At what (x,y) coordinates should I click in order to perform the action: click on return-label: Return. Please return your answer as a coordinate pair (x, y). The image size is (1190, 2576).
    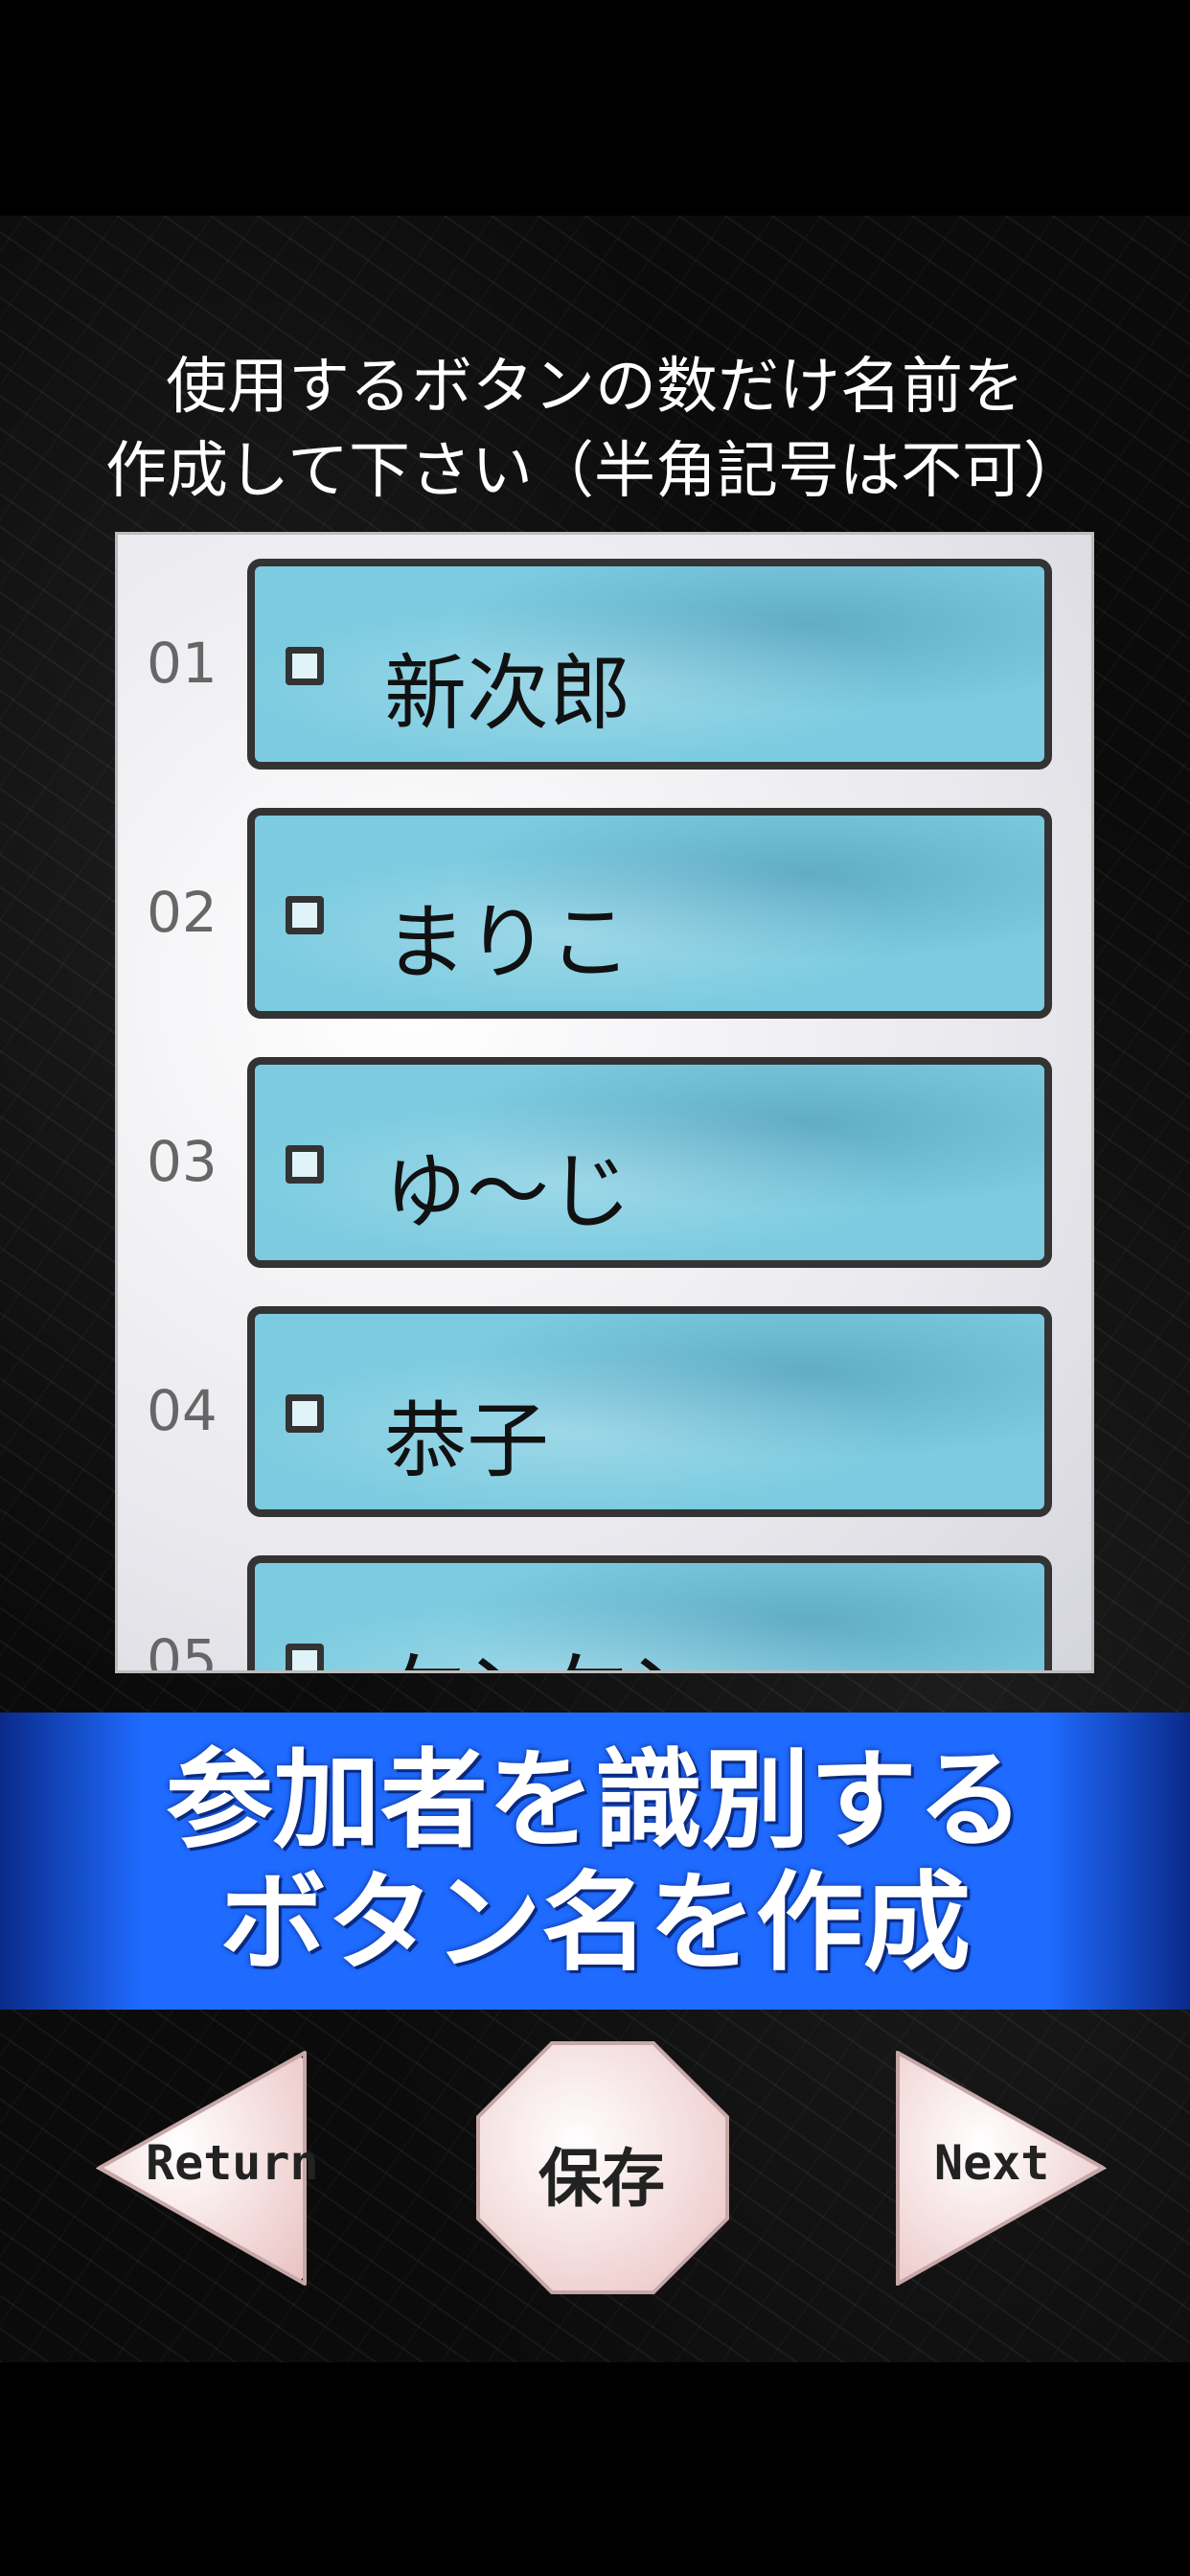
    Looking at the image, I should click on (233, 2163).